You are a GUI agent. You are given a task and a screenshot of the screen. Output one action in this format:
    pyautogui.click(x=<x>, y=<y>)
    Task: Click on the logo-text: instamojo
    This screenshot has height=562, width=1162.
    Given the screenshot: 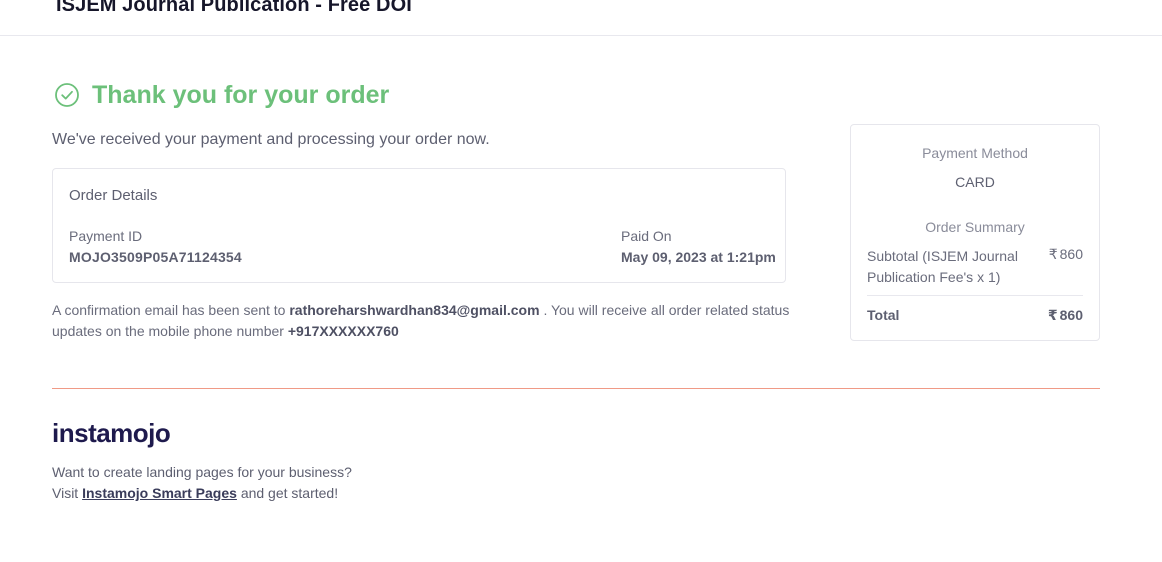 What is the action you would take?
    pyautogui.click(x=111, y=433)
    